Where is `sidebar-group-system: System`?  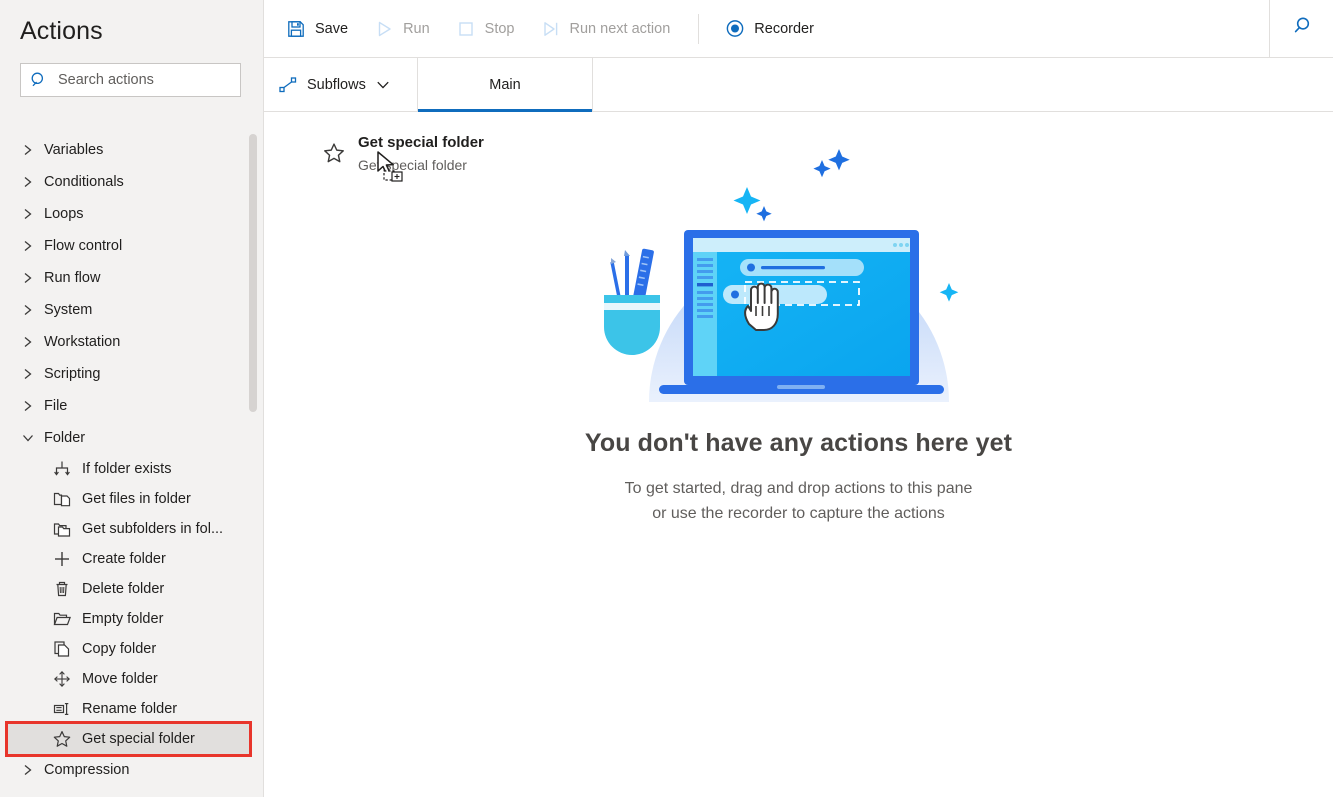 sidebar-group-system: System is located at coordinates (131, 310).